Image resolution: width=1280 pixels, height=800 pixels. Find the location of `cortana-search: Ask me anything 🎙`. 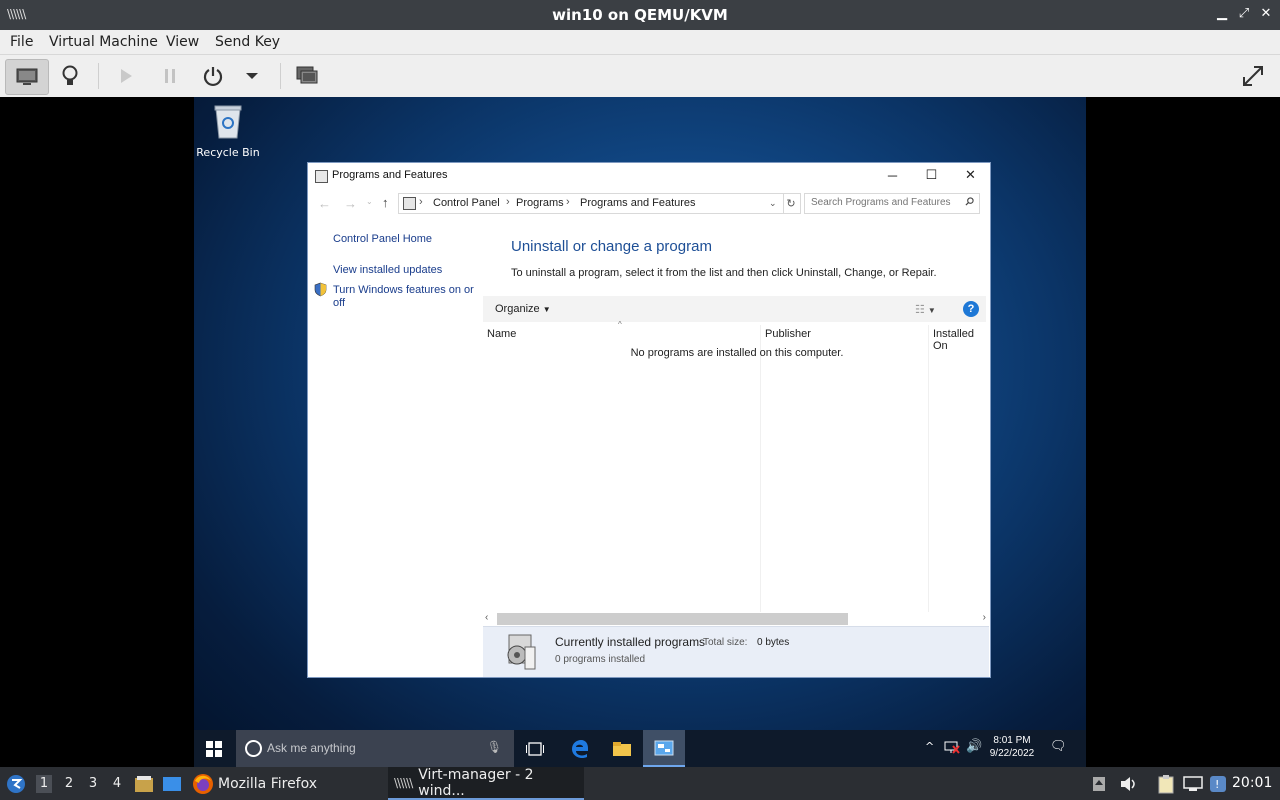

cortana-search: Ask me anything 🎙 is located at coordinates (375, 748).